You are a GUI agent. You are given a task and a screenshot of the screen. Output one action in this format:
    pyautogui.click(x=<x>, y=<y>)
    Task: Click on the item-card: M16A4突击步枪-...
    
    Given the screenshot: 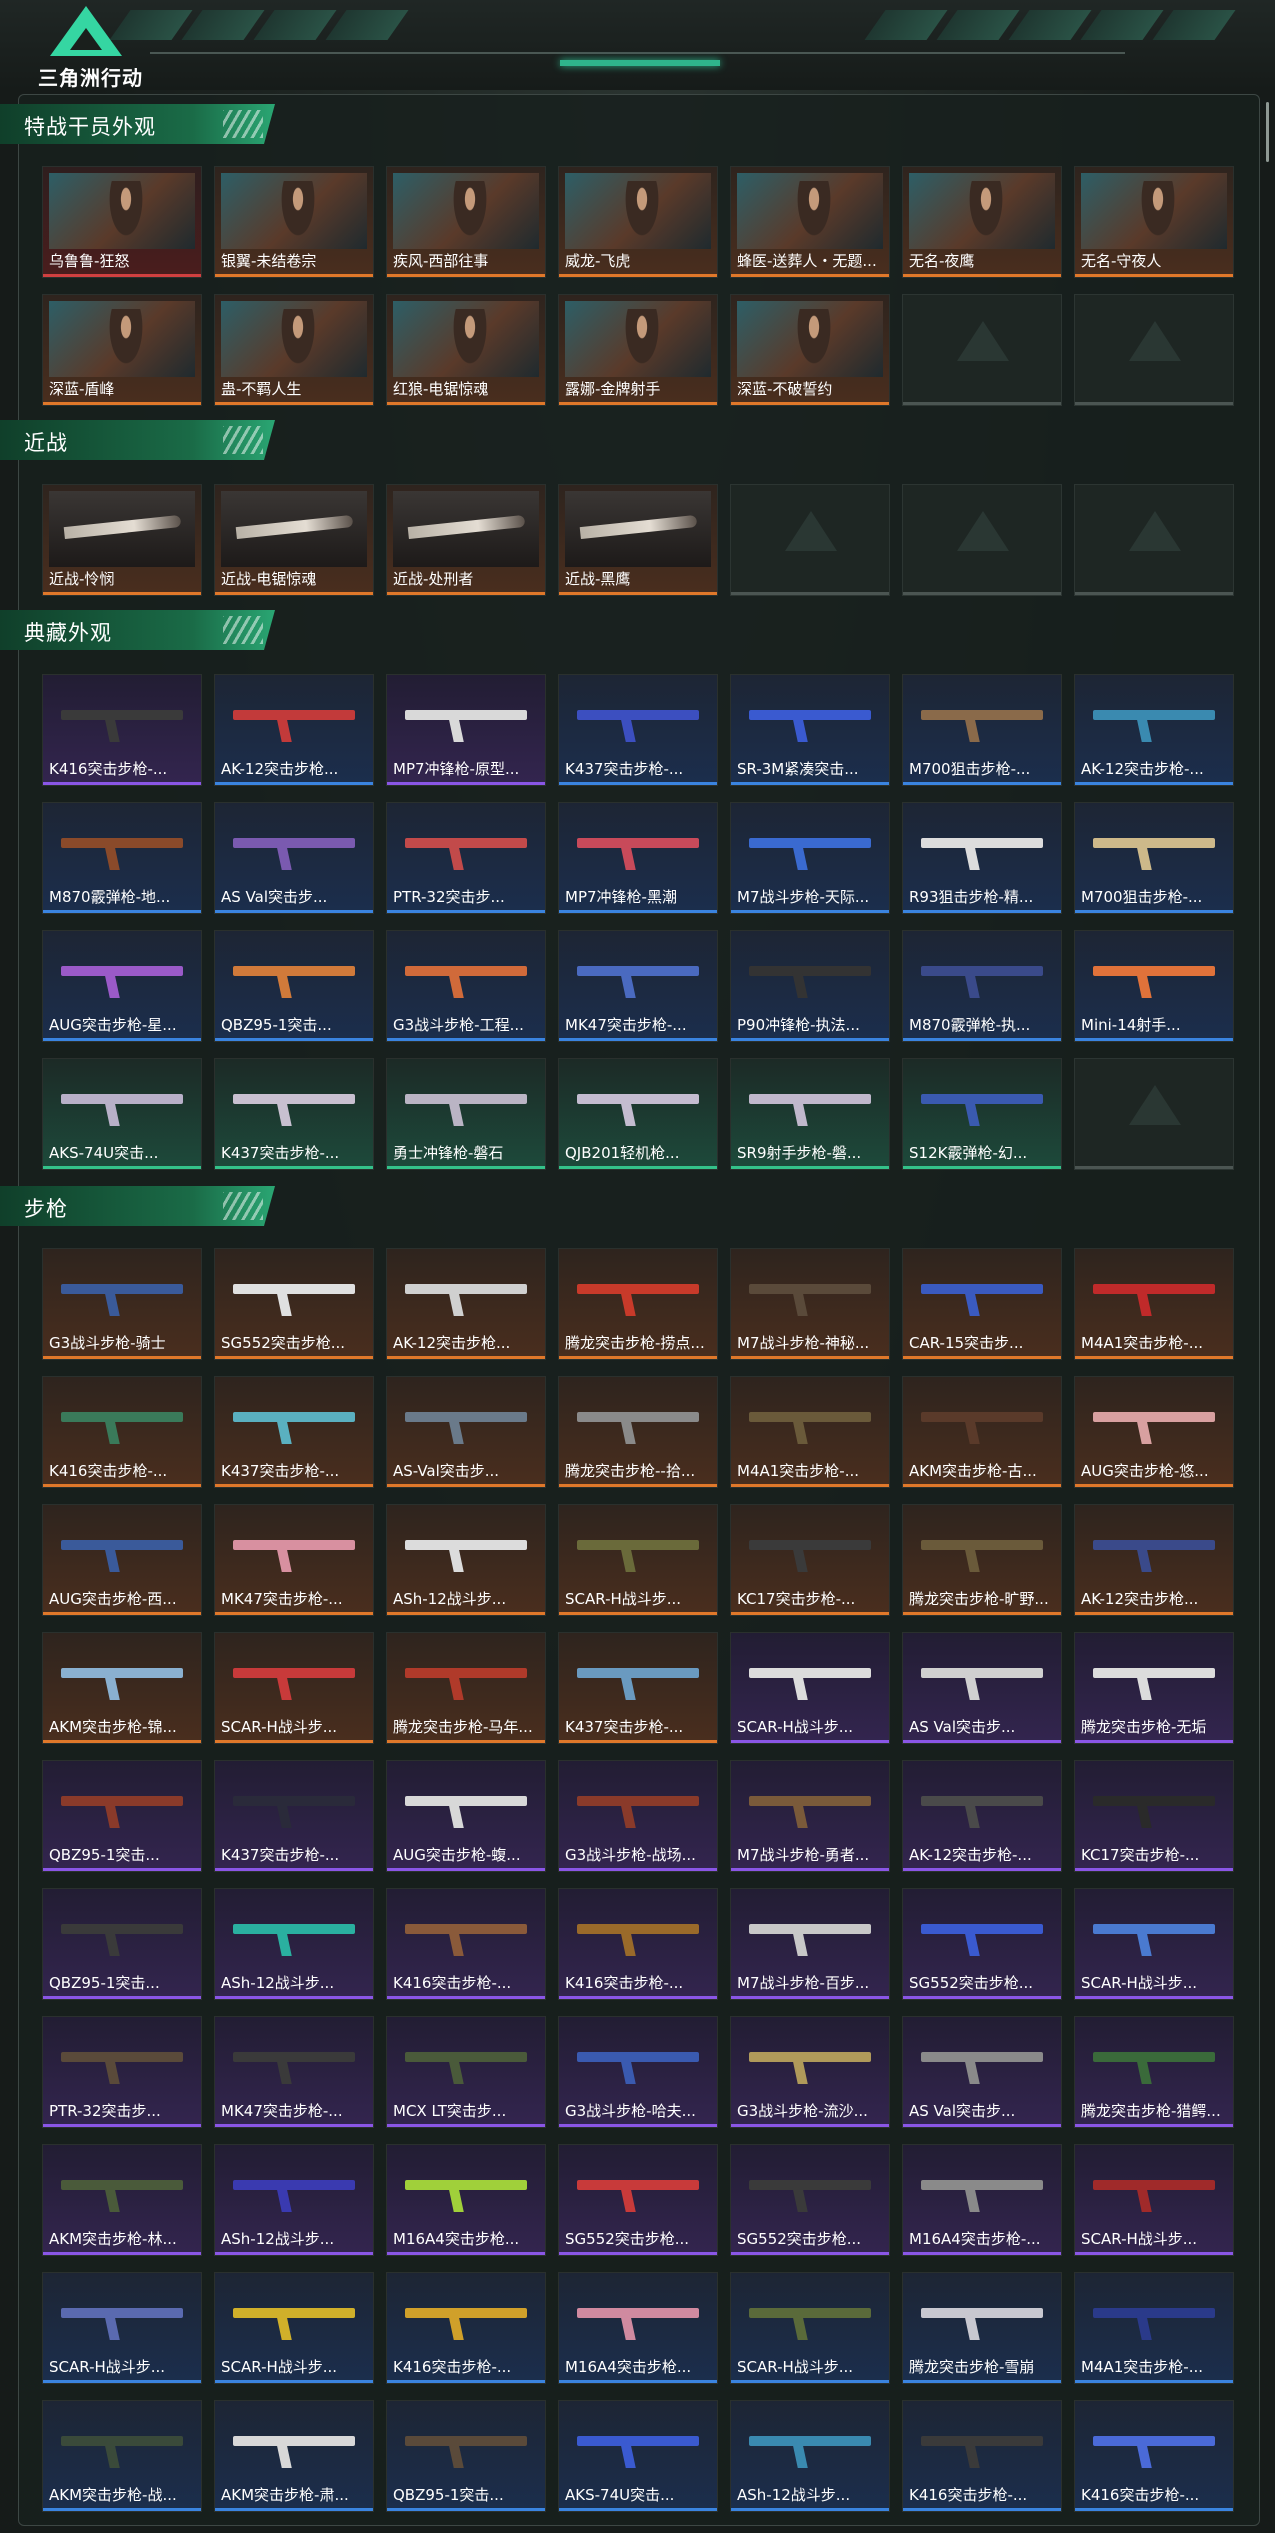 What is the action you would take?
    pyautogui.click(x=982, y=2200)
    